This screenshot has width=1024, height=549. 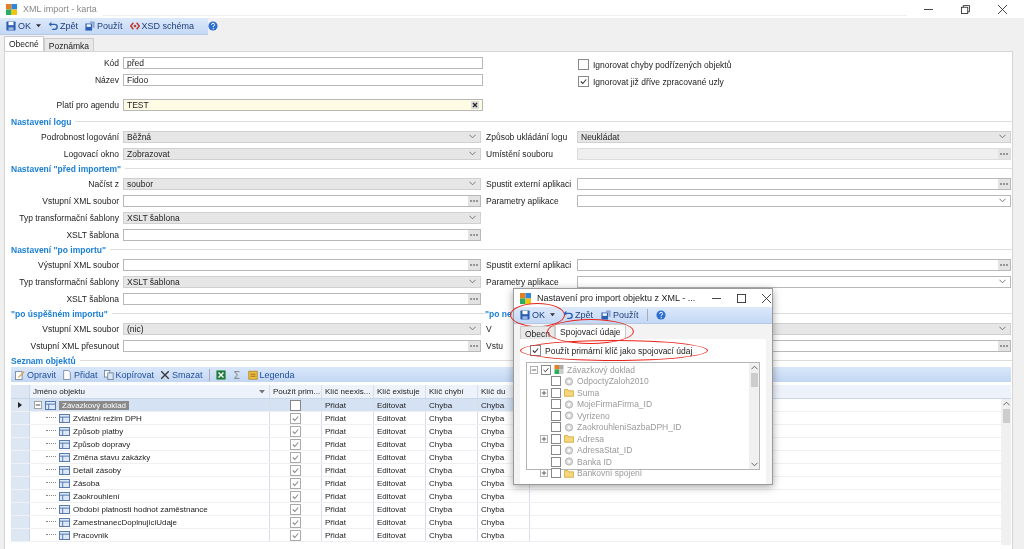 I want to click on clear-icon, so click(x=475, y=104).